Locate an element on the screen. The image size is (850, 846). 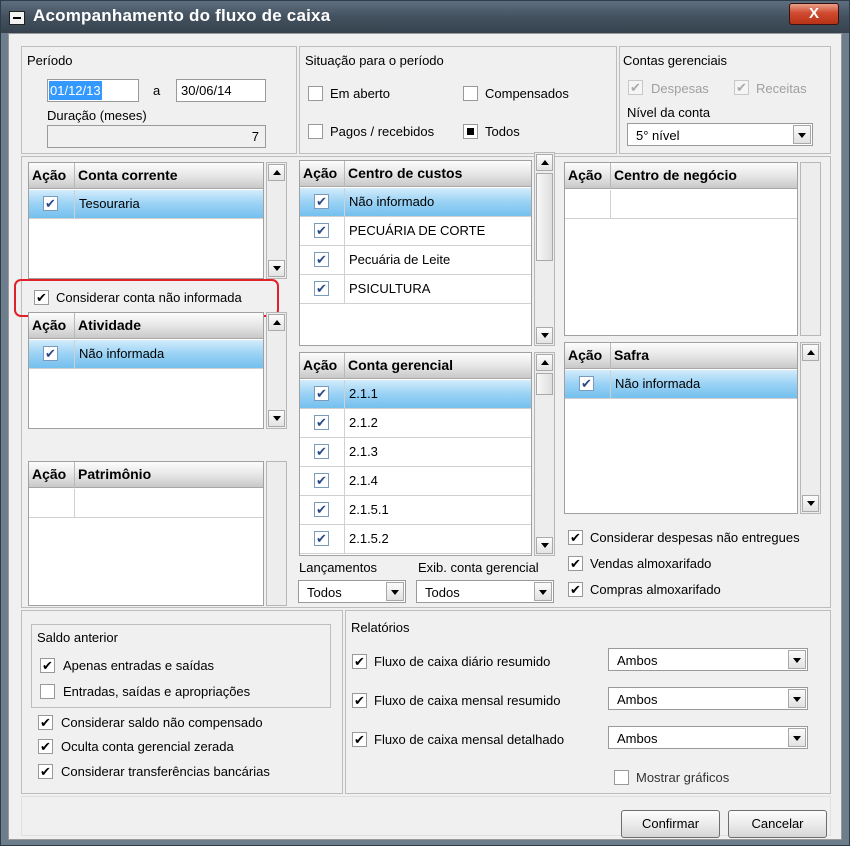
conta-corrente-grid: Ação Conta corrente ✔ Tesouraria is located at coordinates (146, 220).